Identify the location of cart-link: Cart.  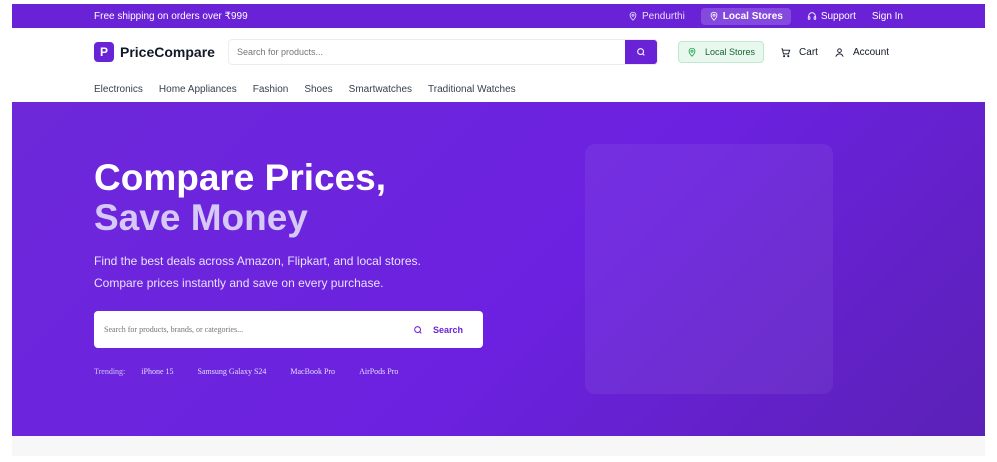
(799, 52).